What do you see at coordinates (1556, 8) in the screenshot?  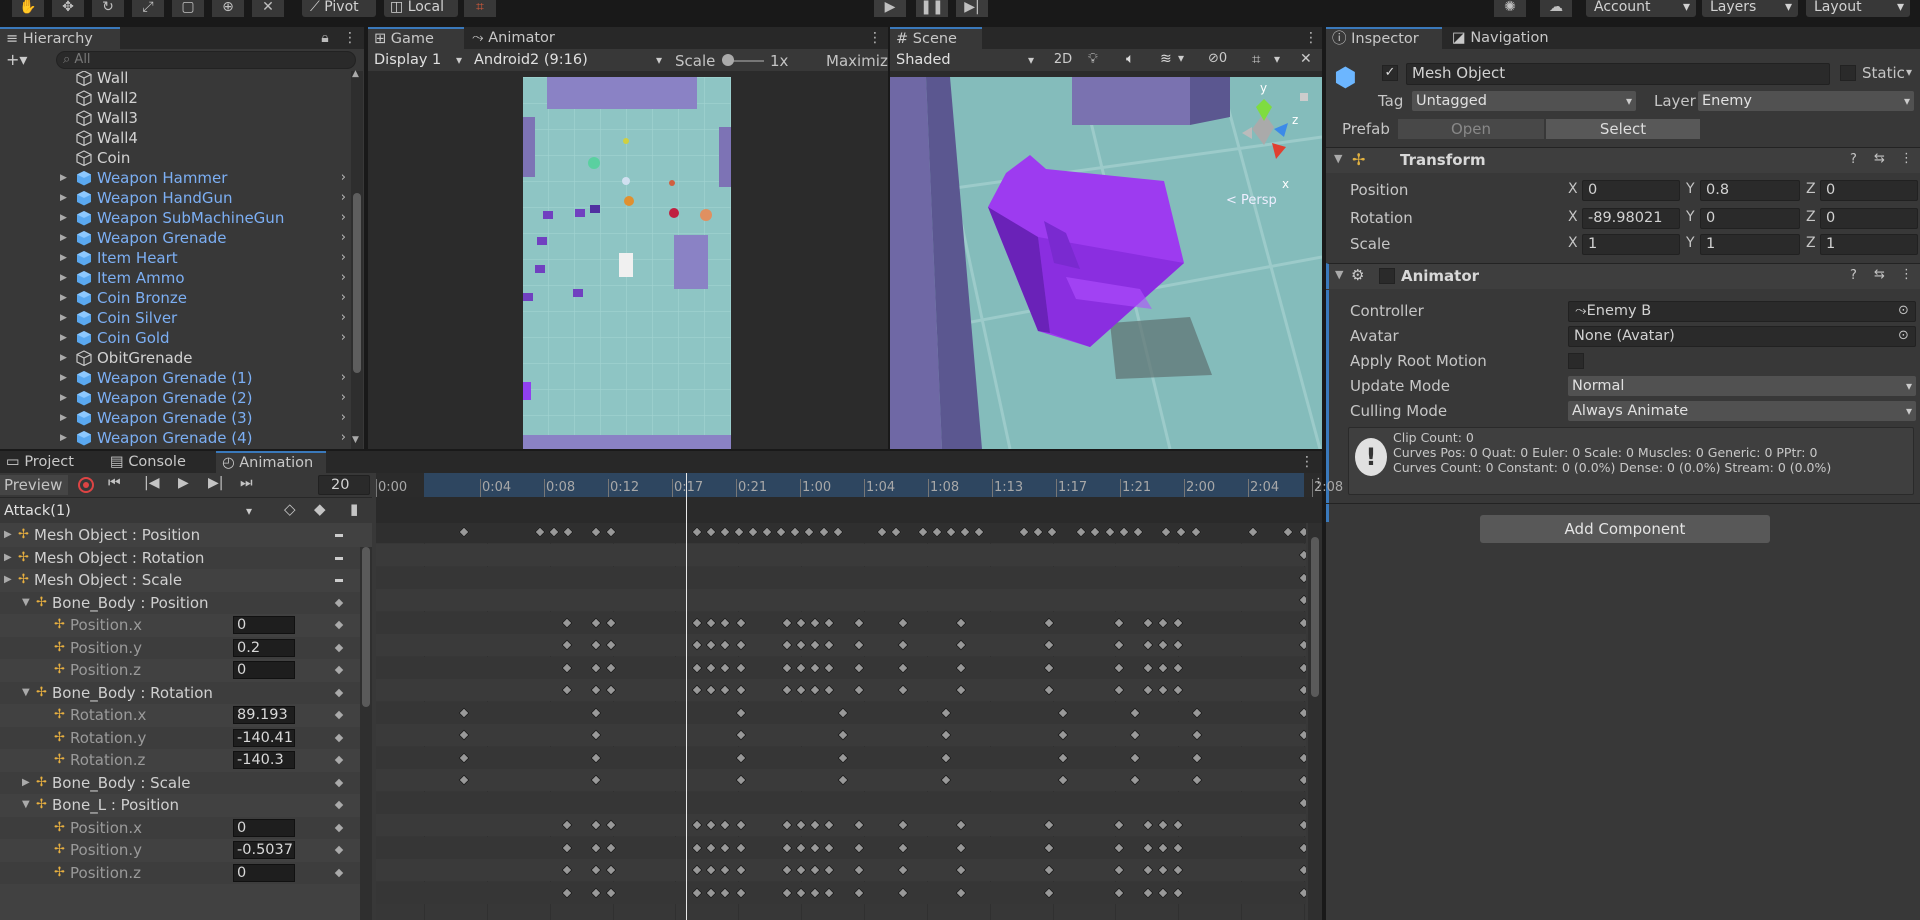 I see `cloud-icon: ☁` at bounding box center [1556, 8].